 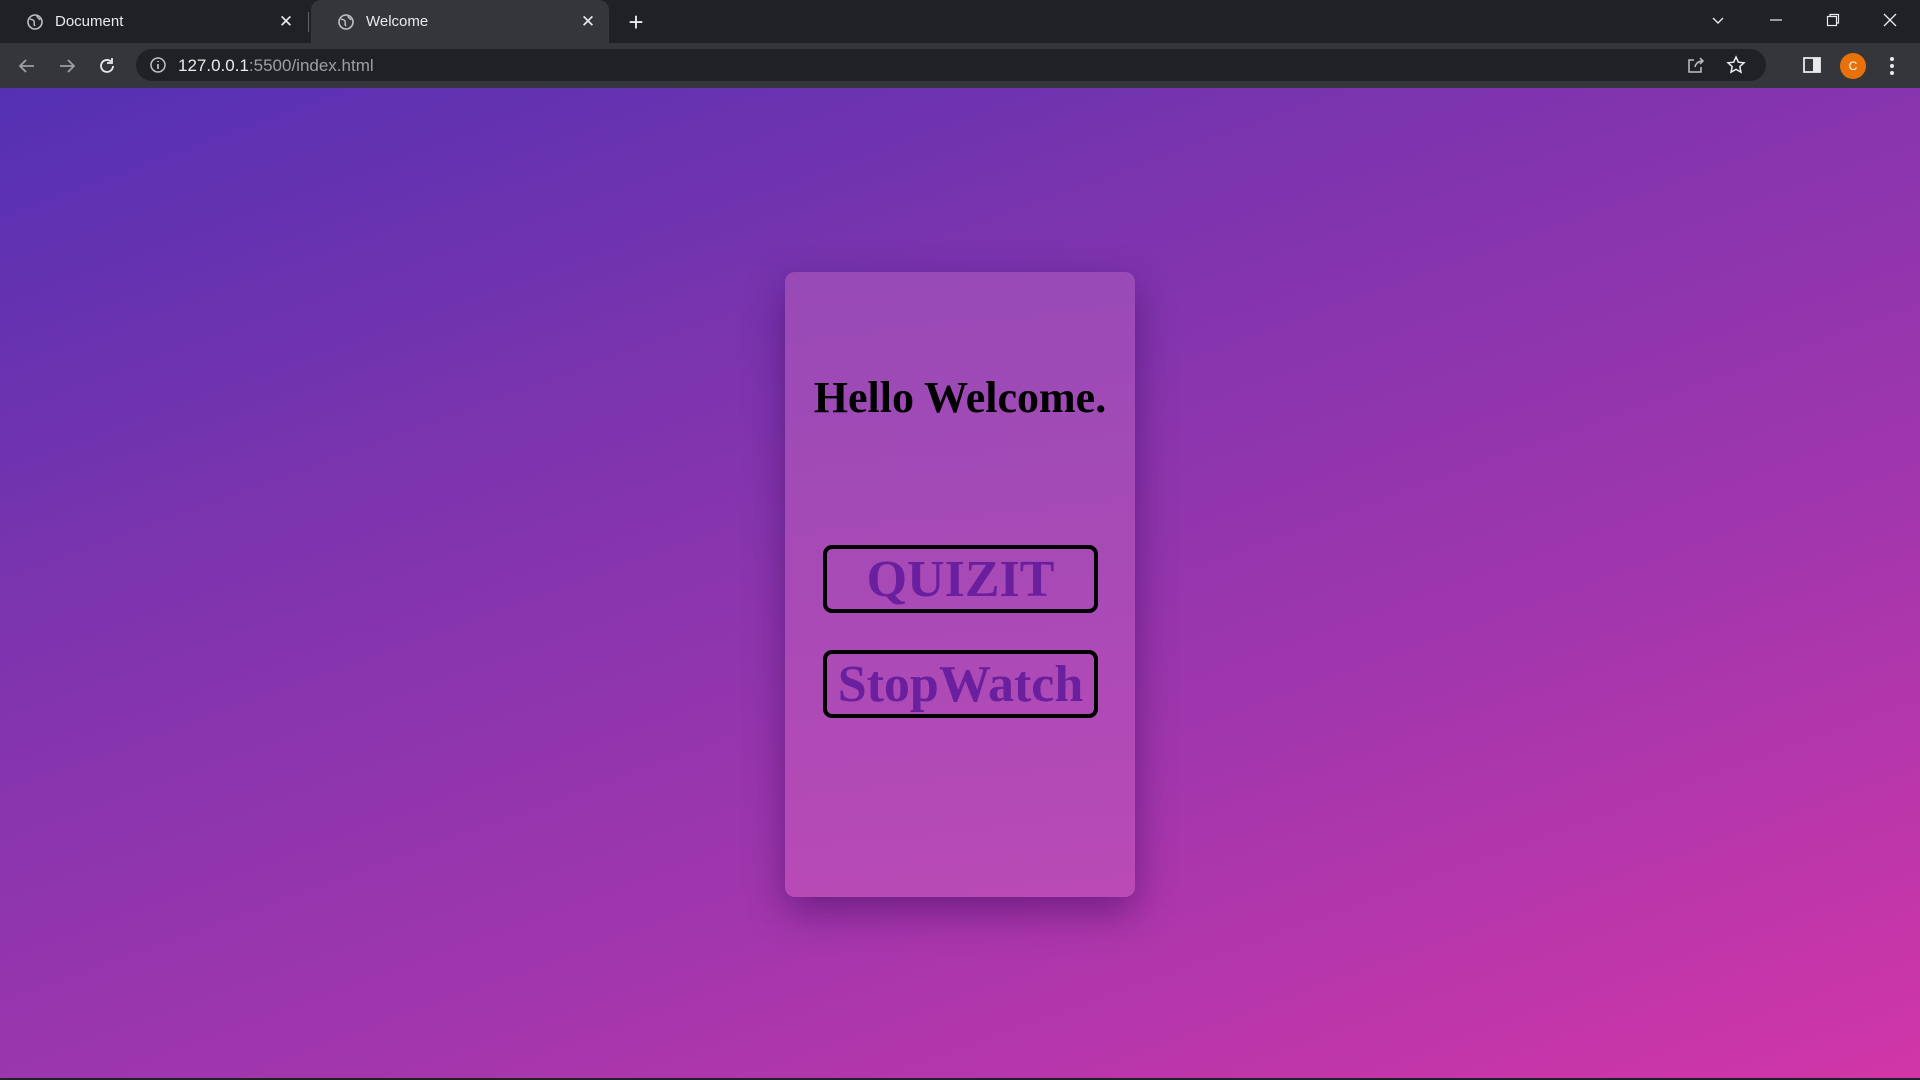 What do you see at coordinates (960, 397) in the screenshot?
I see `page-title: Hello Welcome.` at bounding box center [960, 397].